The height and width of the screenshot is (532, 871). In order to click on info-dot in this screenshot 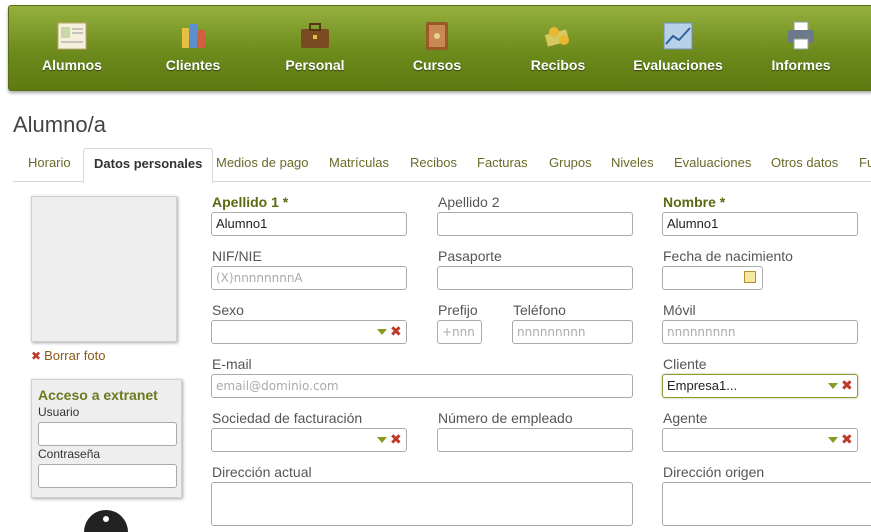, I will do `click(106, 519)`.